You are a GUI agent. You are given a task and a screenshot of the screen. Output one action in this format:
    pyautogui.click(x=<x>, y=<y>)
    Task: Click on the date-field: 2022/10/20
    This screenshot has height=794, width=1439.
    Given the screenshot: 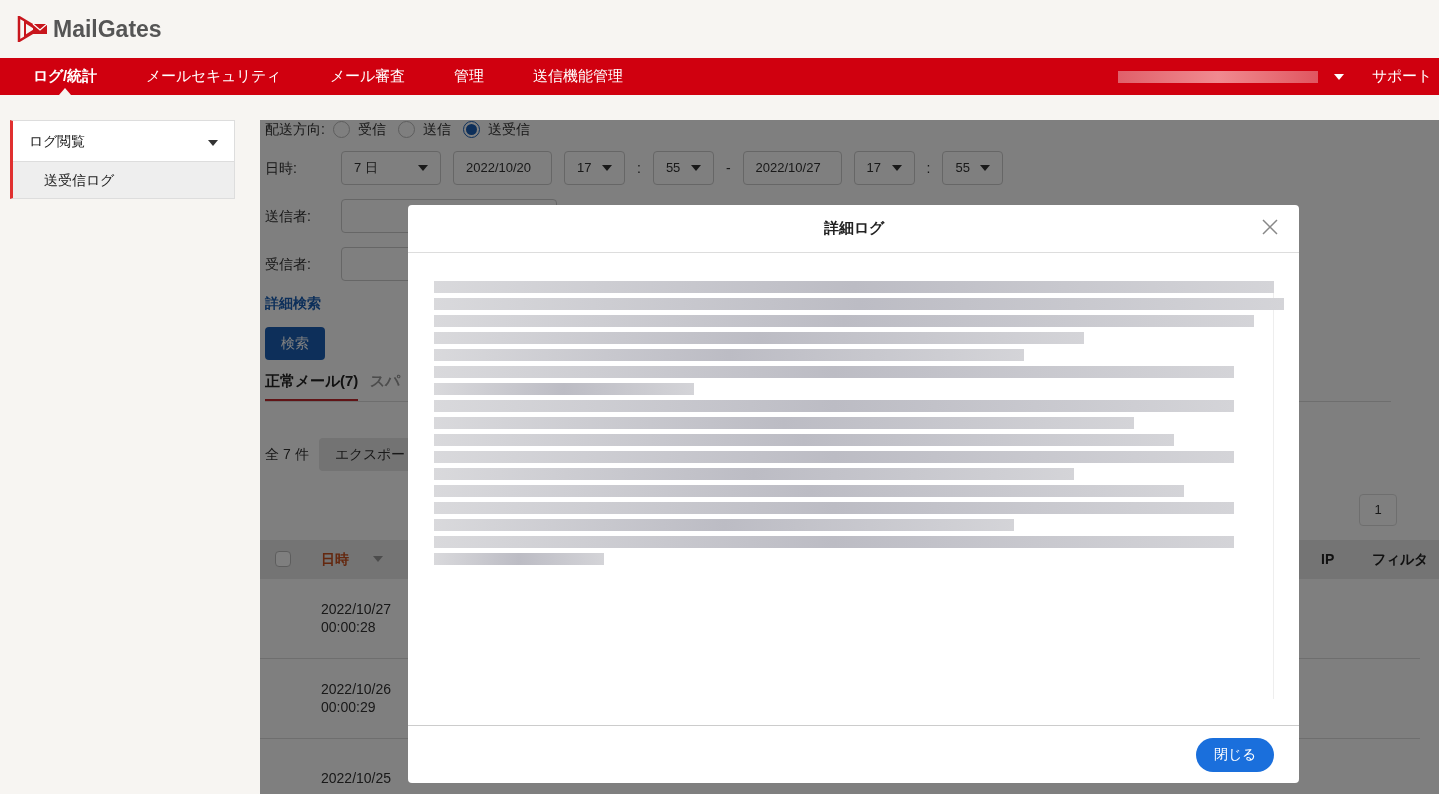 What is the action you would take?
    pyautogui.click(x=502, y=168)
    